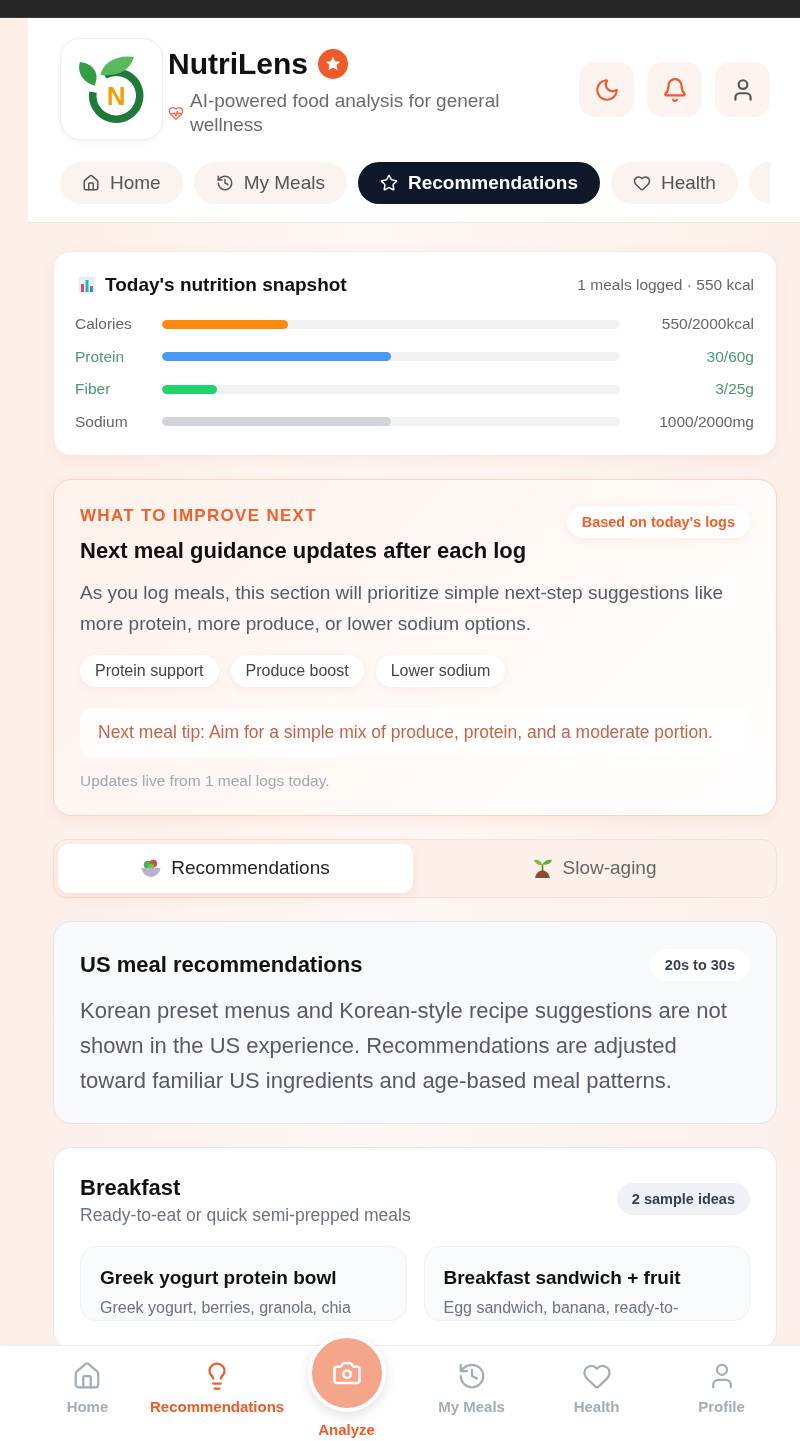  Describe the element at coordinates (641, 183) in the screenshot. I see `heart-icon` at that location.